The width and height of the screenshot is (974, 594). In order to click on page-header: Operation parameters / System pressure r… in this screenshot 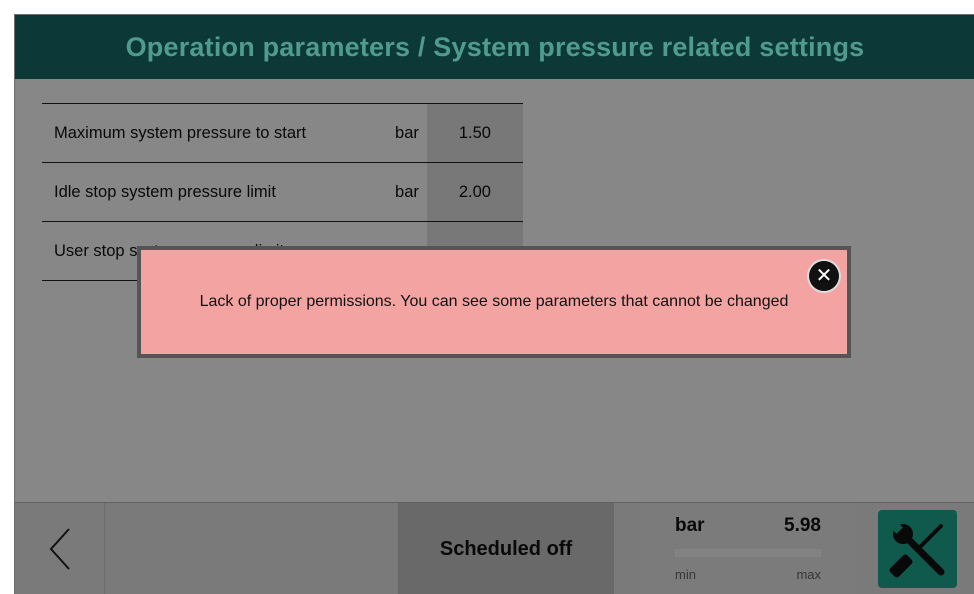, I will do `click(494, 47)`.